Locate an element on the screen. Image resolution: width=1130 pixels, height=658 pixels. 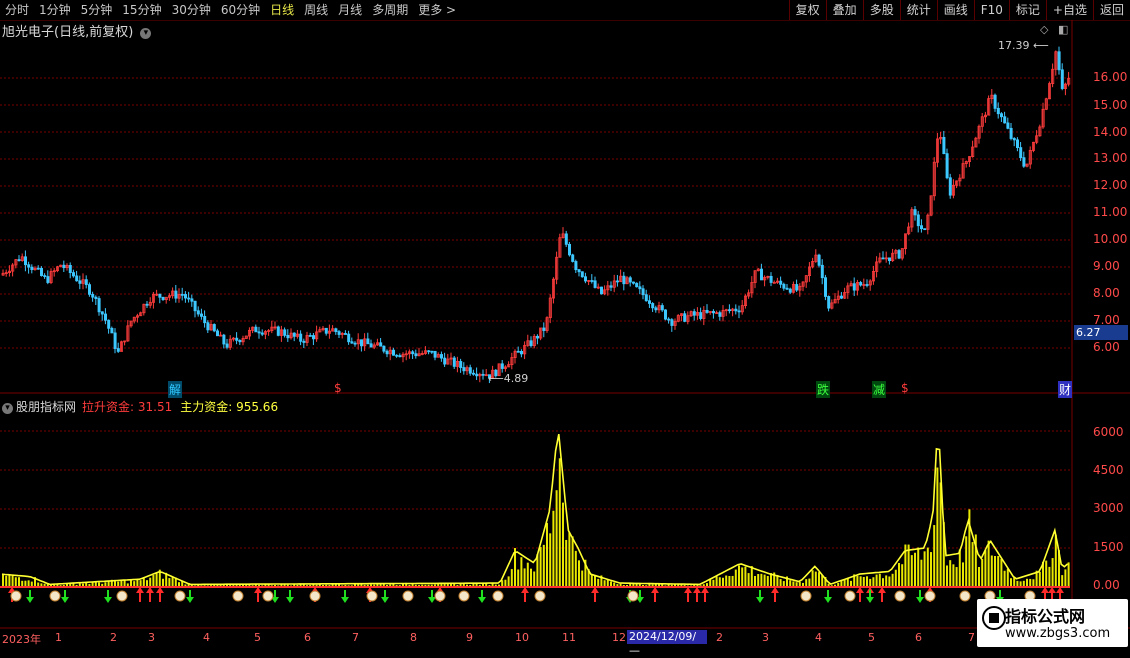
event-marker: 跌 is located at coordinates (823, 389).